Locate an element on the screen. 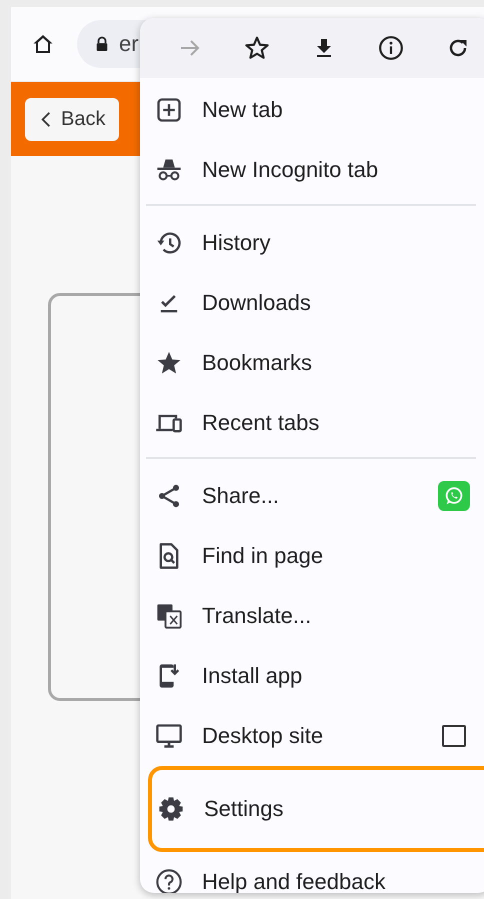 The image size is (484, 899). menu-item: Recent tabs is located at coordinates (312, 423).